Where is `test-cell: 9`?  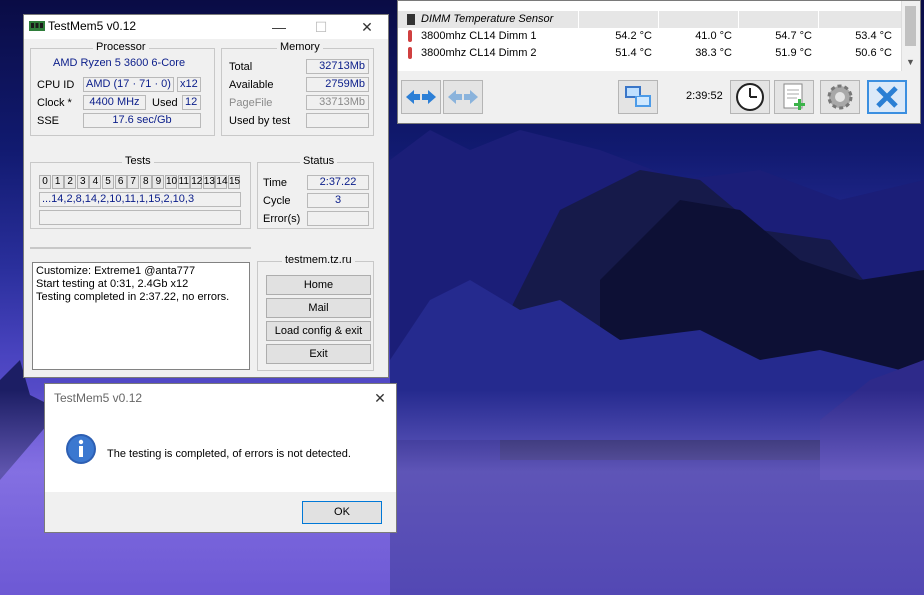
test-cell: 9 is located at coordinates (158, 182).